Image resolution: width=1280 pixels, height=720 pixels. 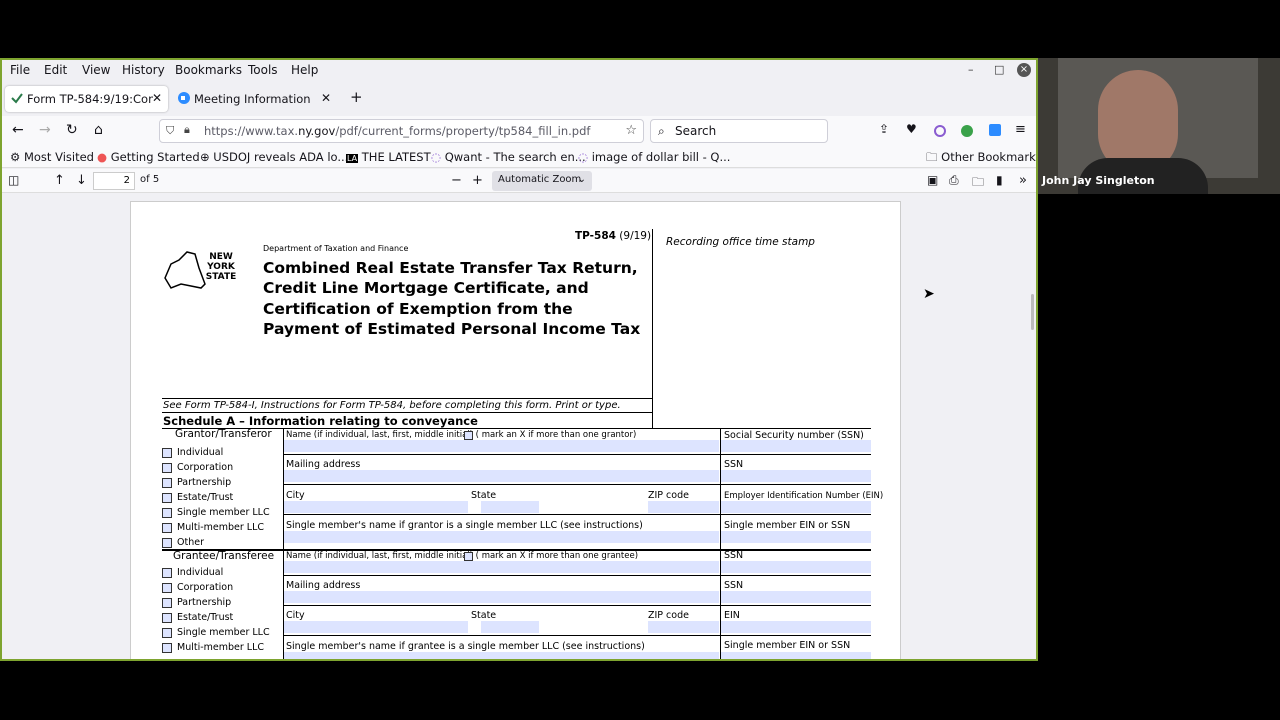 What do you see at coordinates (577, 605) in the screenshot?
I see `divider` at bounding box center [577, 605].